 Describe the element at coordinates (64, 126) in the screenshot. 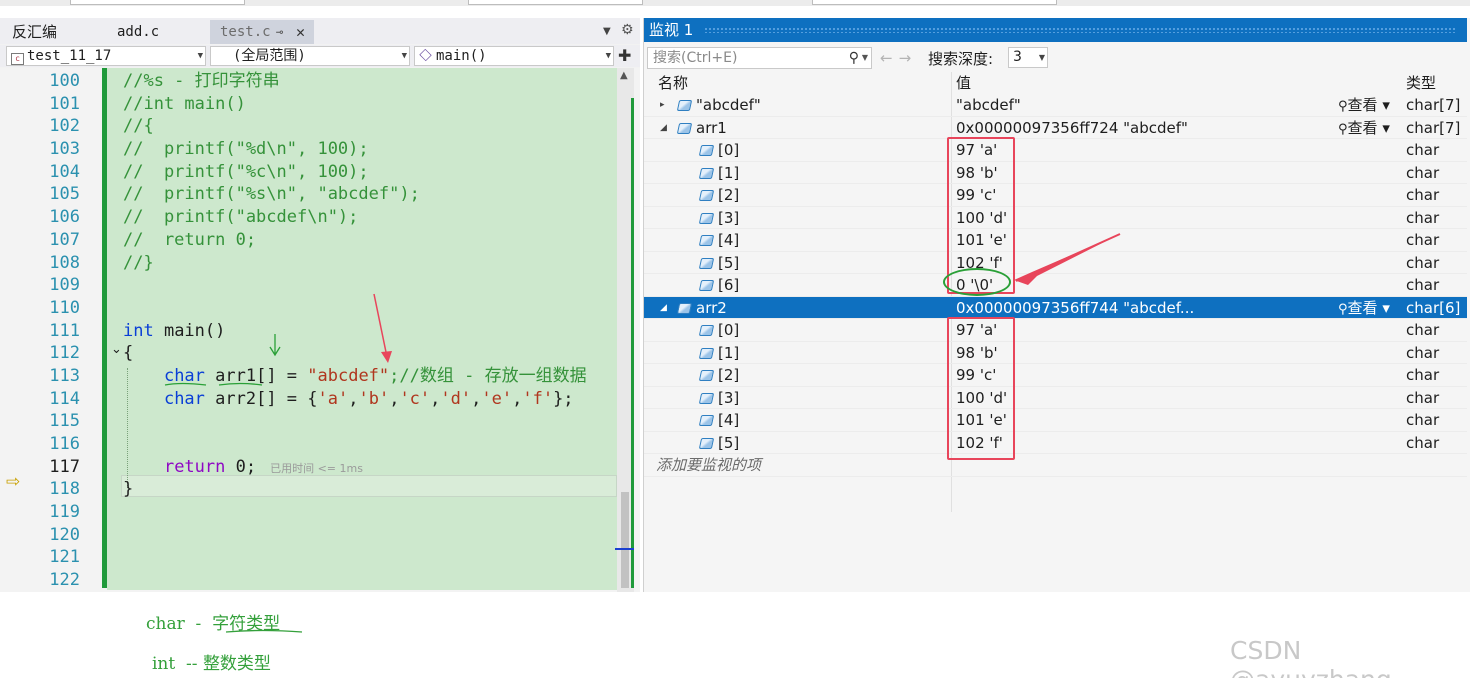

I see `line-number: 102` at that location.